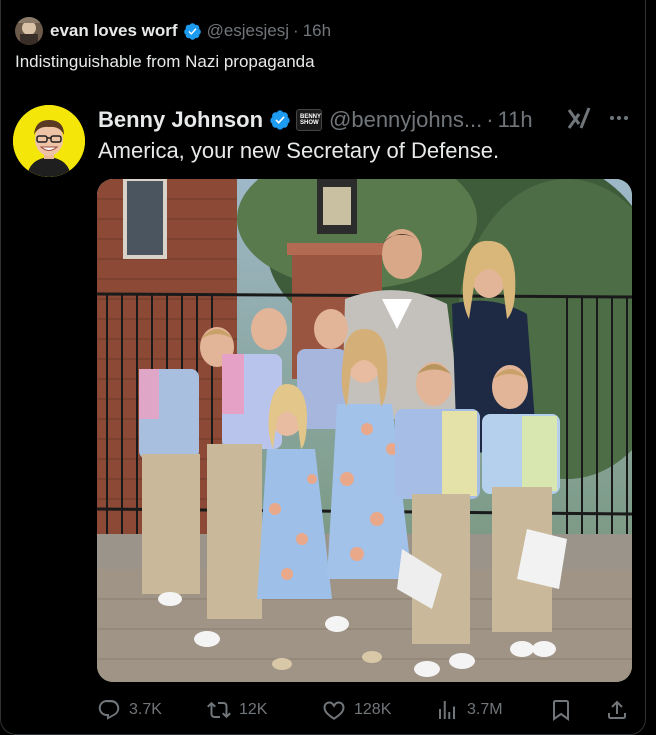 The width and height of the screenshot is (656, 735). Describe the element at coordinates (334, 710) in the screenshot. I see `like-icon` at that location.